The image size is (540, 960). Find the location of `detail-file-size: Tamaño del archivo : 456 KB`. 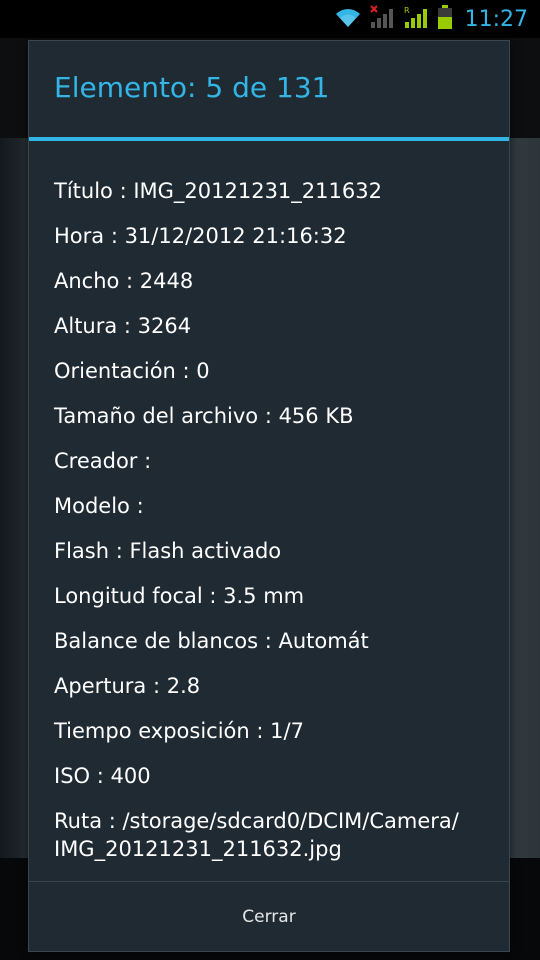

detail-file-size: Tamaño del archivo : 456 KB is located at coordinates (204, 416).